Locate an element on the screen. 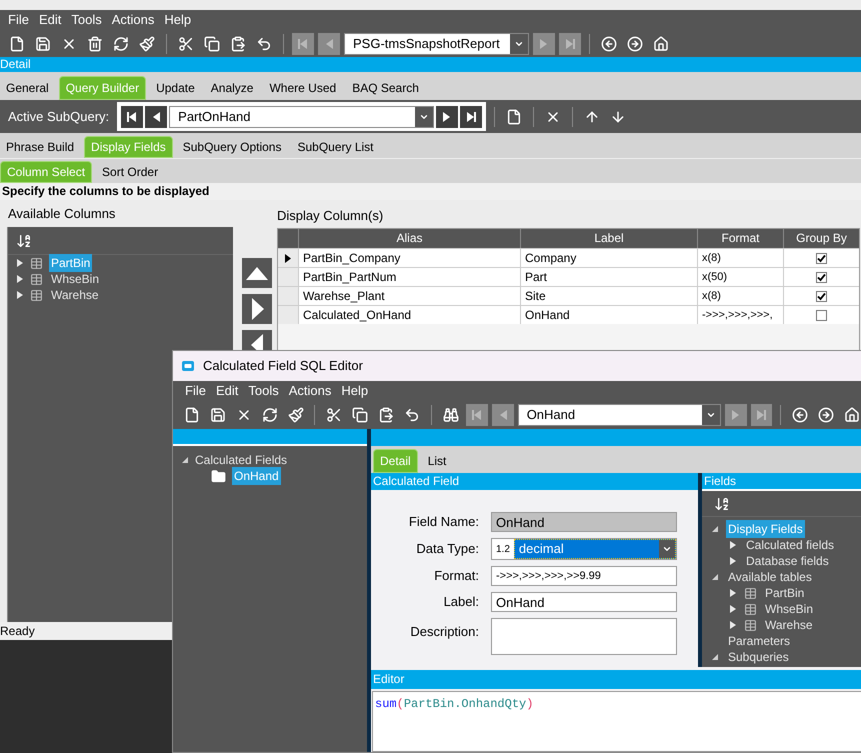  tab: General is located at coordinates (27, 88).